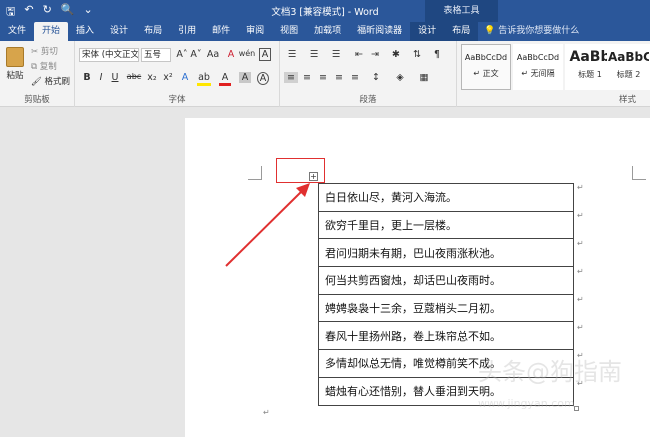  What do you see at coordinates (247, 53) in the screenshot?
I see `phonetic-guide-icon: wén` at bounding box center [247, 53].